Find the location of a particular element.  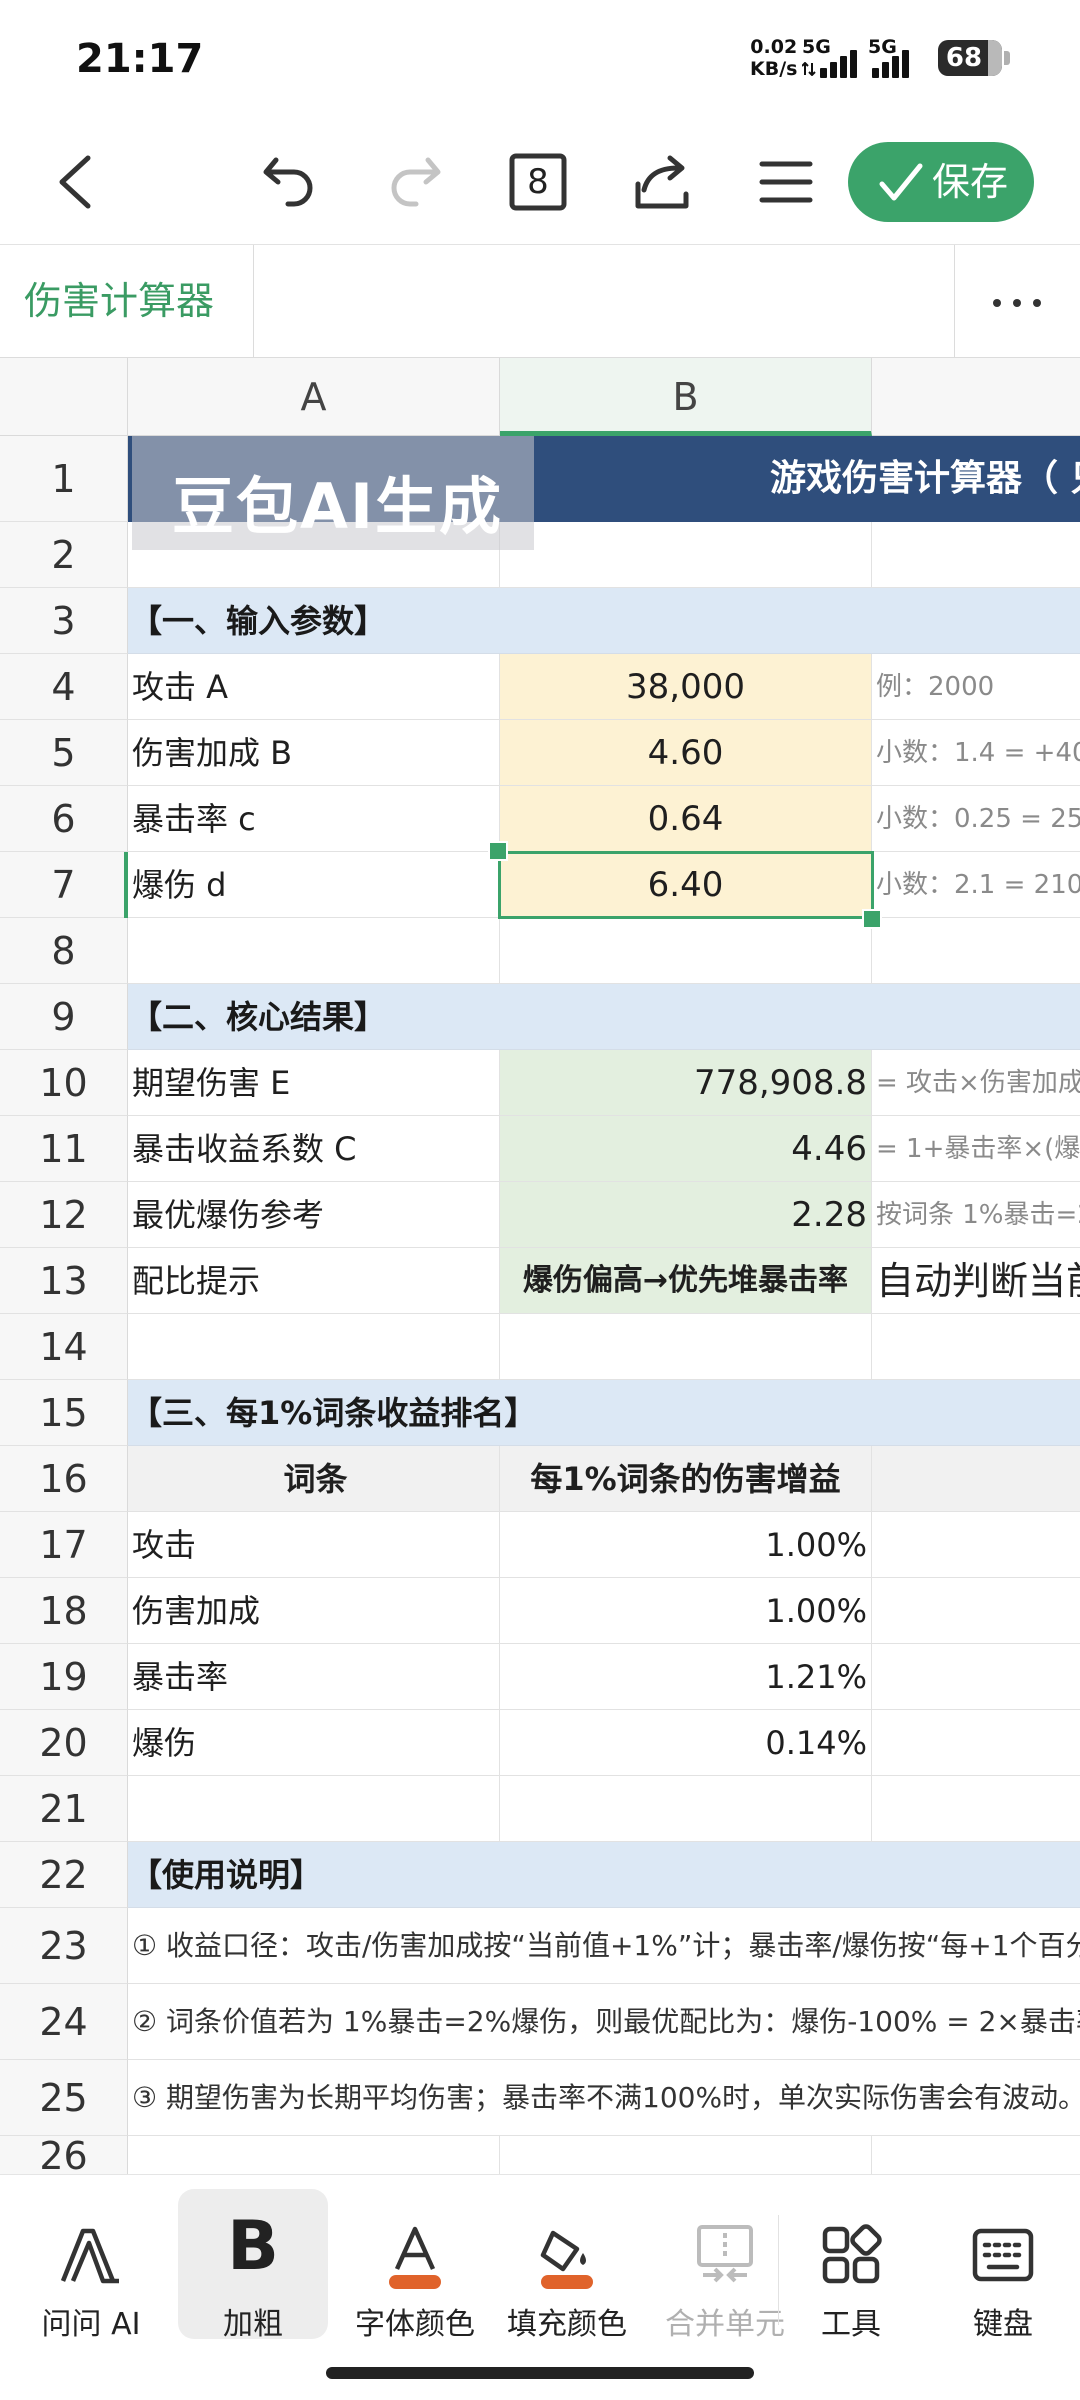

rank-header-empty is located at coordinates (976, 1479).